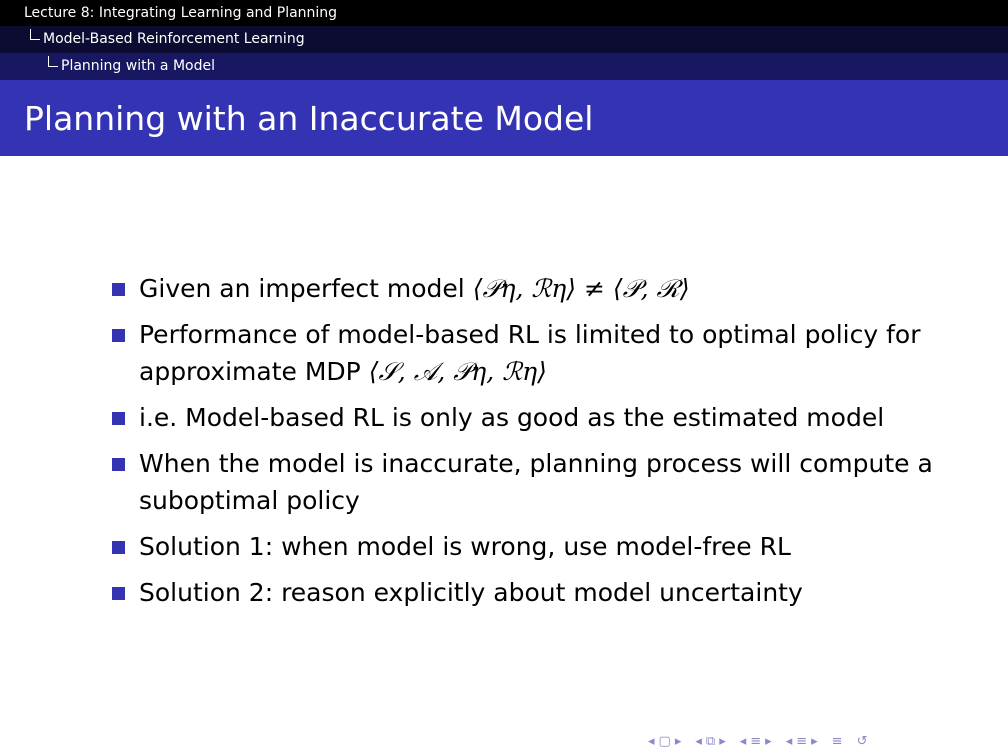  What do you see at coordinates (722, 741) in the screenshot?
I see `nav-next-subsection-icon: ▸` at bounding box center [722, 741].